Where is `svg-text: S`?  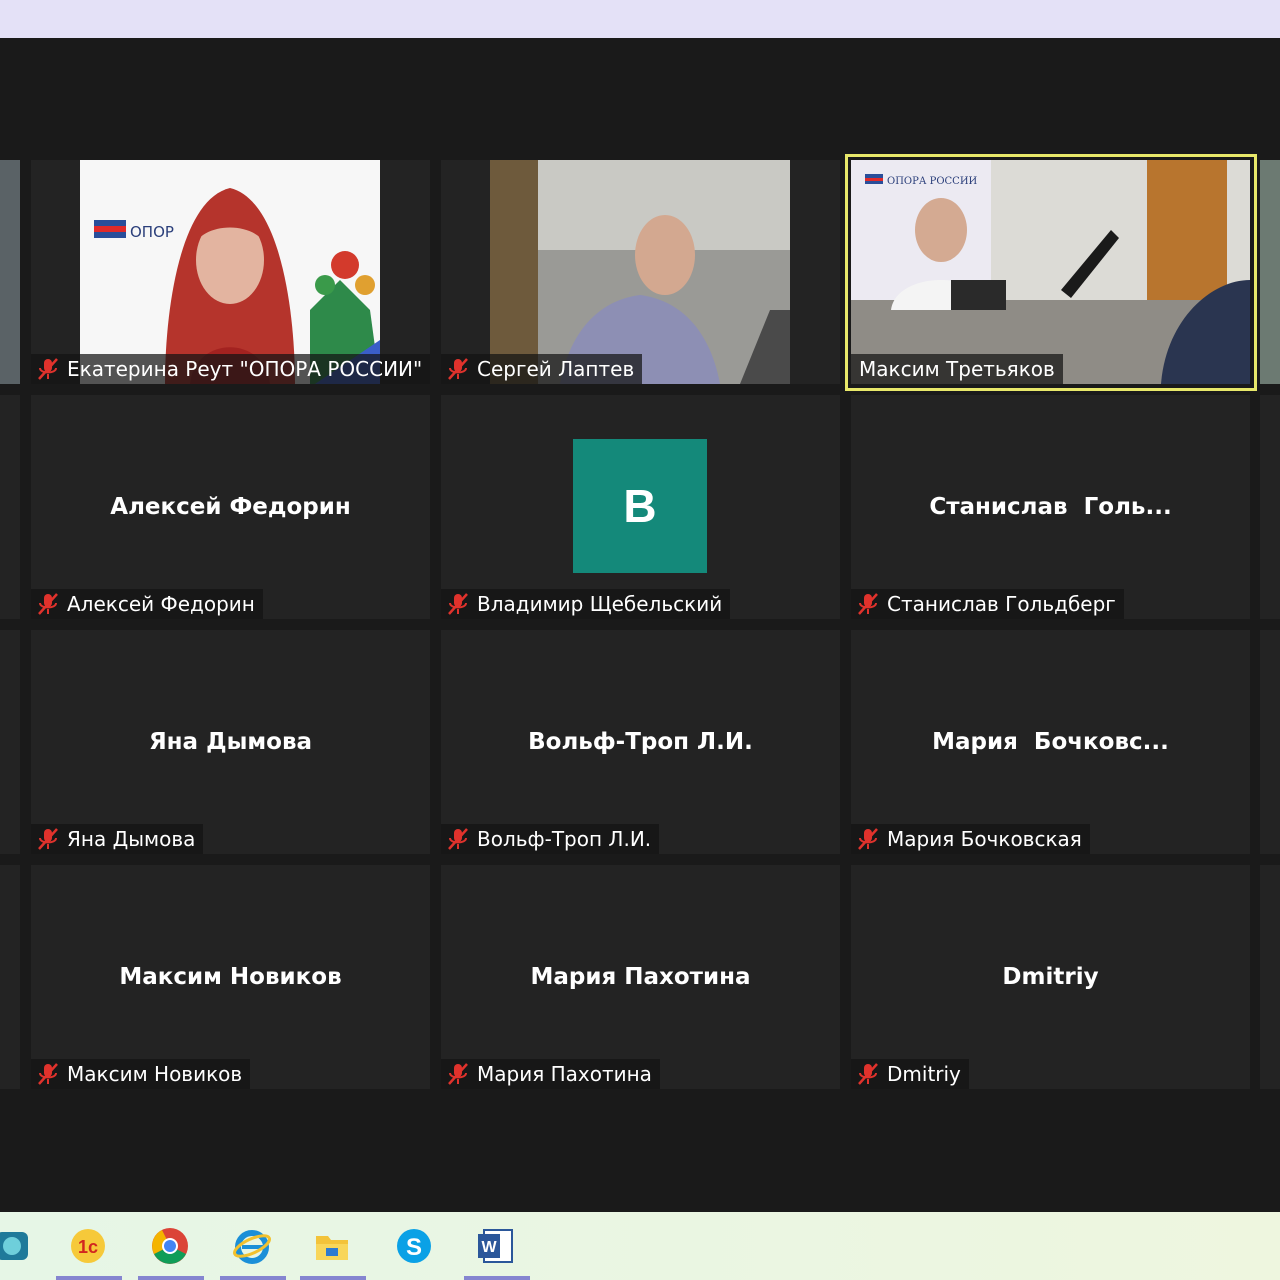 svg-text: S is located at coordinates (414, 1247).